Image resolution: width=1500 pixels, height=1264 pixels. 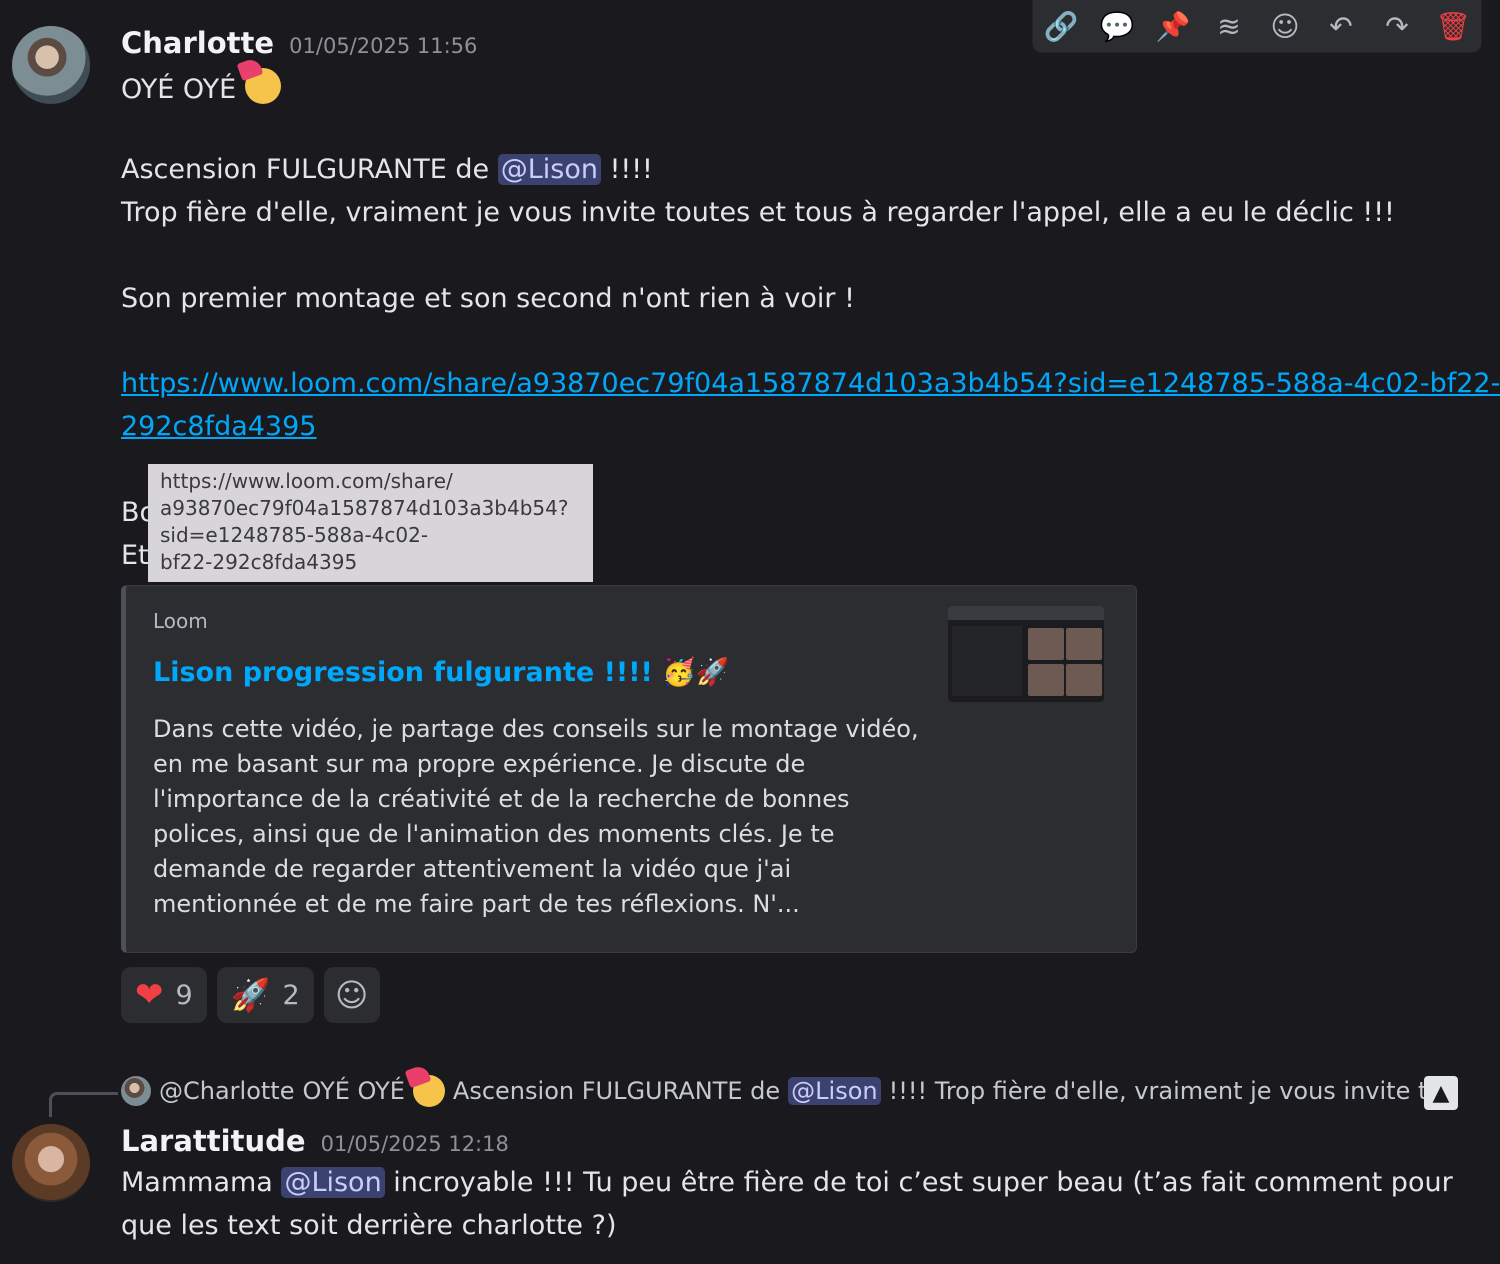 What do you see at coordinates (213, 1141) in the screenshot?
I see `username: Larattitude` at bounding box center [213, 1141].